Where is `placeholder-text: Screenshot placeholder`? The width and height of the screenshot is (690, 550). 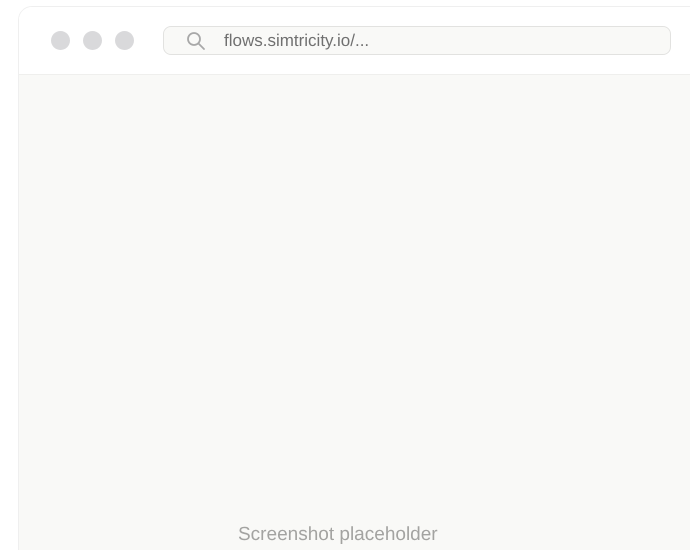
placeholder-text: Screenshot placeholder is located at coordinates (338, 535).